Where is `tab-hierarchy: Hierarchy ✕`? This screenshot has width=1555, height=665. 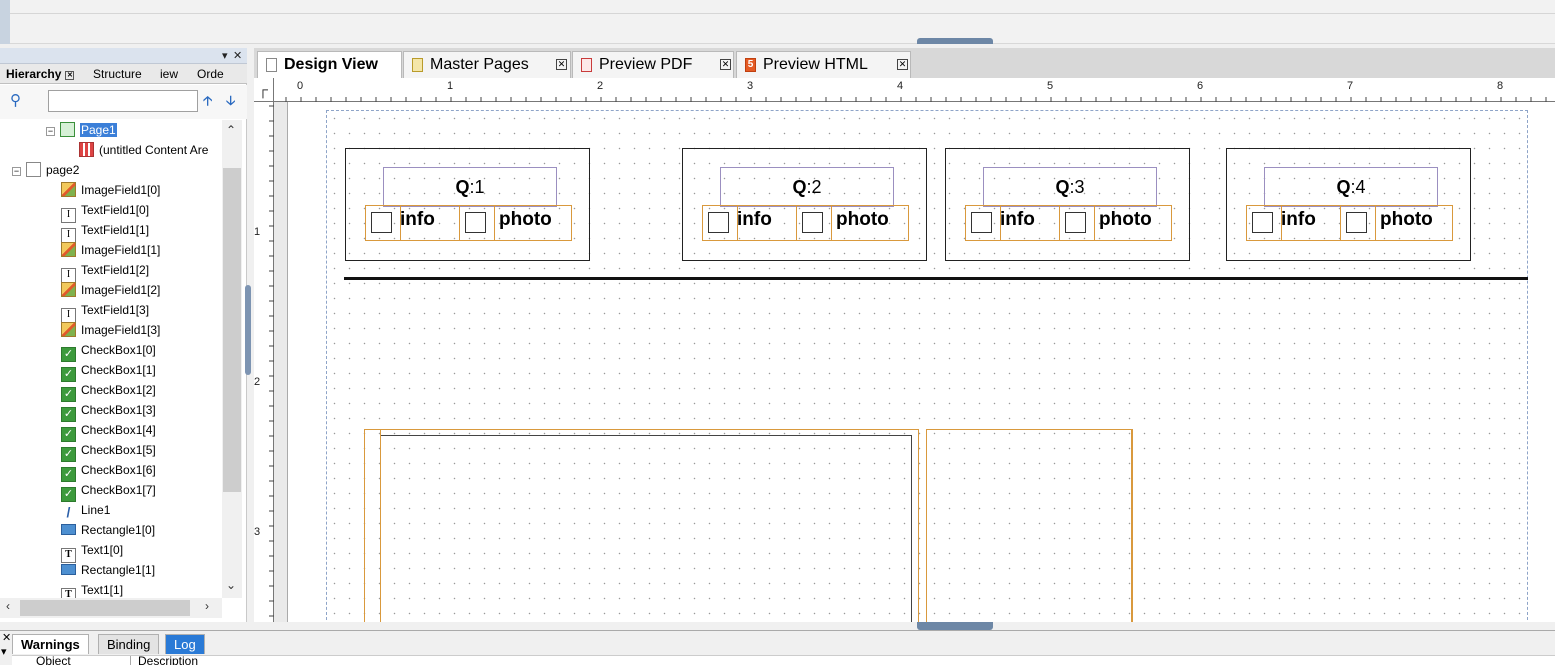
tab-hierarchy: Hierarchy ✕ is located at coordinates (40, 74).